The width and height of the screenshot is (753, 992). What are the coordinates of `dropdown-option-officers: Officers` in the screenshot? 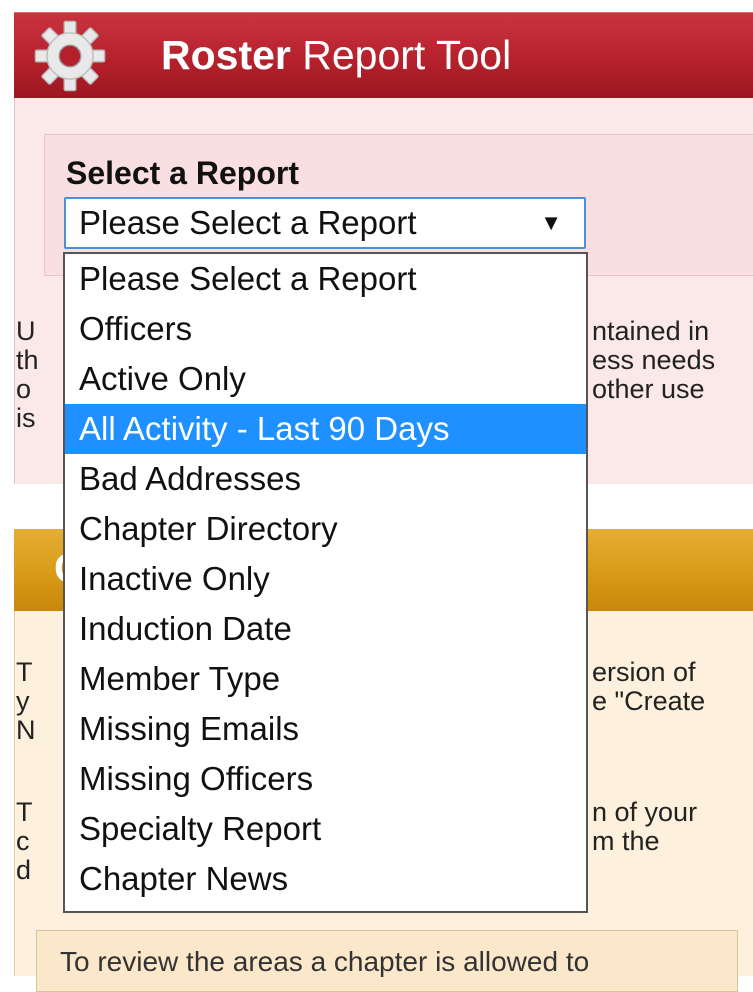 It's located at (325, 329).